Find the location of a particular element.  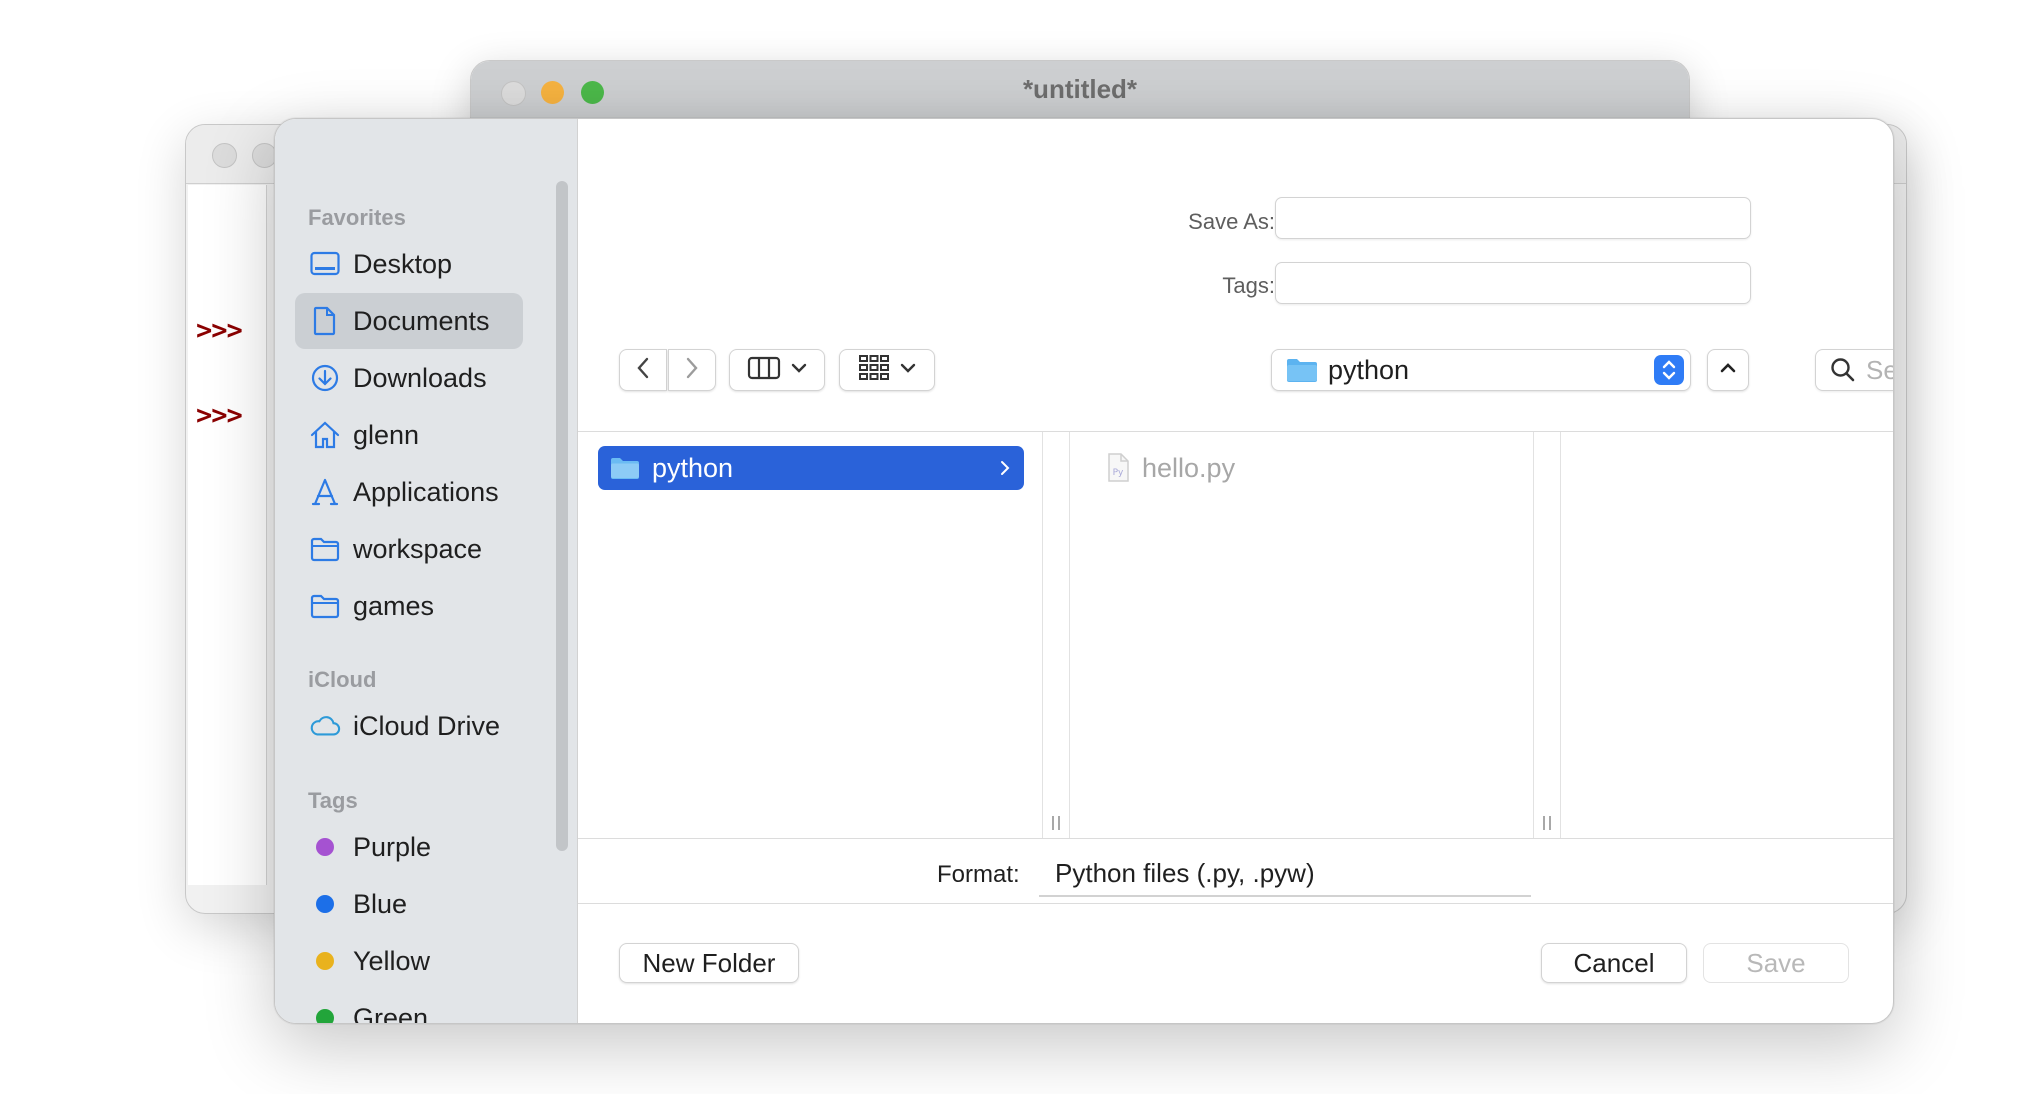

home-icon is located at coordinates (325, 435).